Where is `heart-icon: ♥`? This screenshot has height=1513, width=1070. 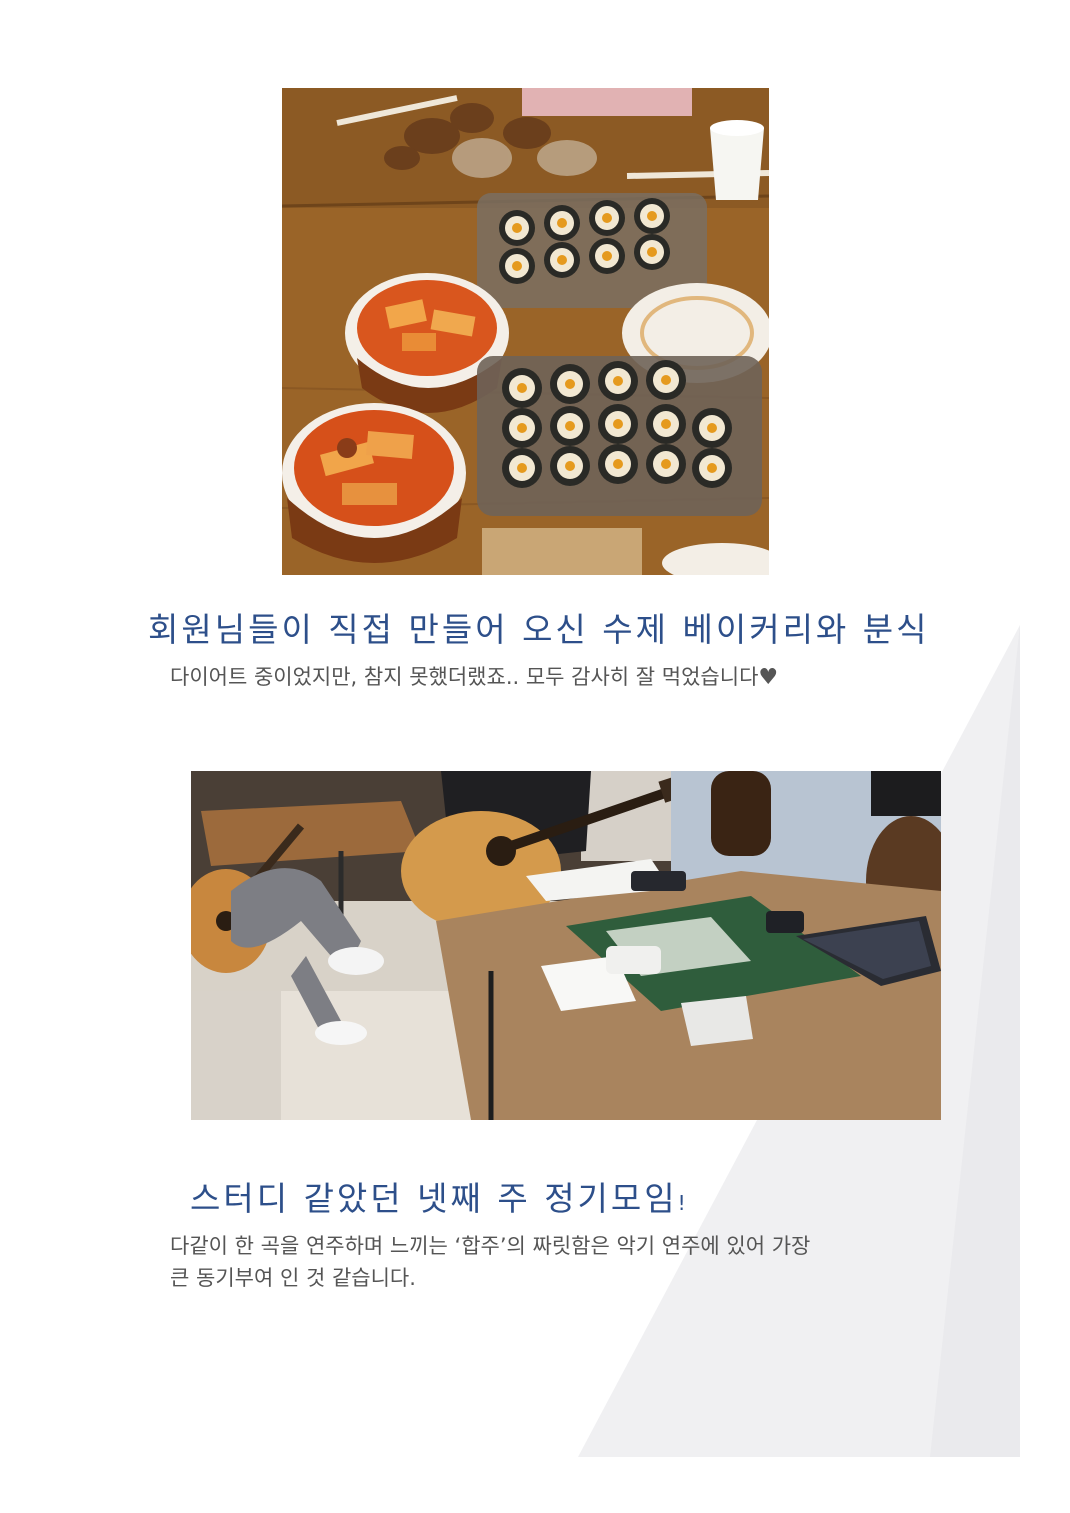
heart-icon: ♥ is located at coordinates (768, 677).